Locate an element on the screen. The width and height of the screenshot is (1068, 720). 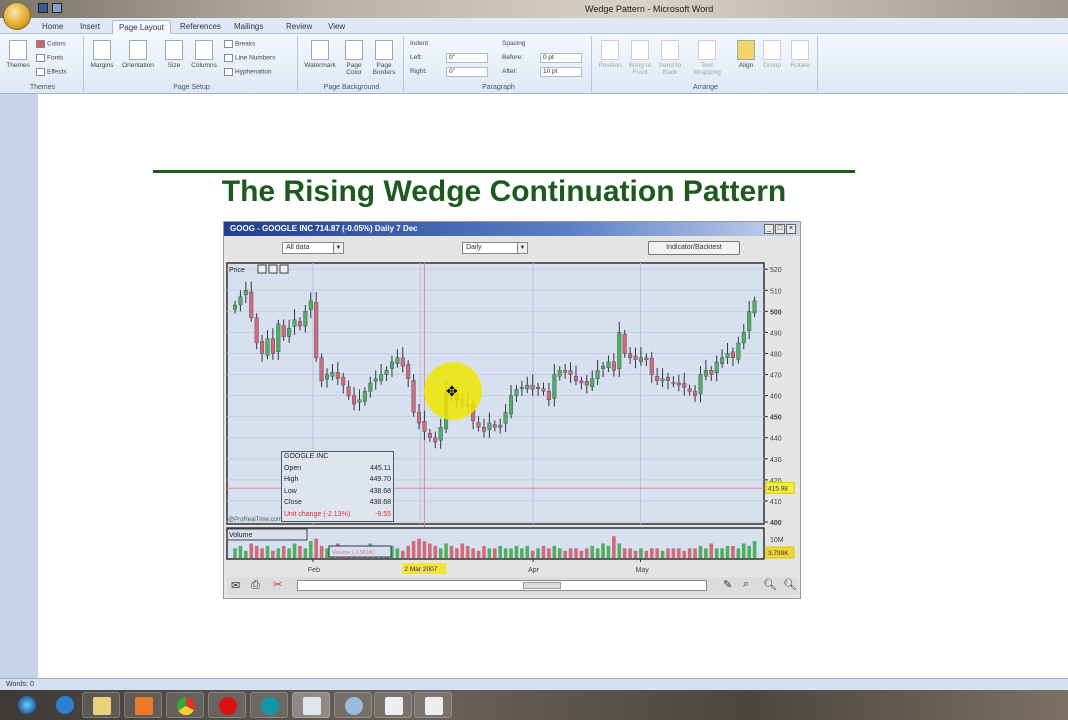
maximize-icon: □ is located at coordinates (780, 229).